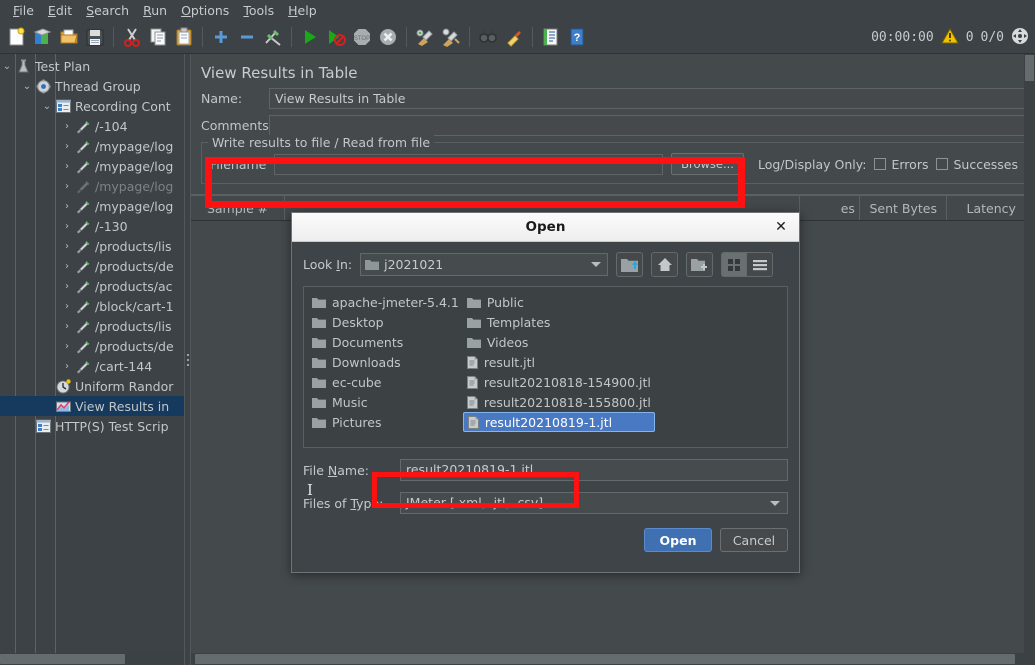  Describe the element at coordinates (469, 164) in the screenshot. I see `filename-input` at that location.